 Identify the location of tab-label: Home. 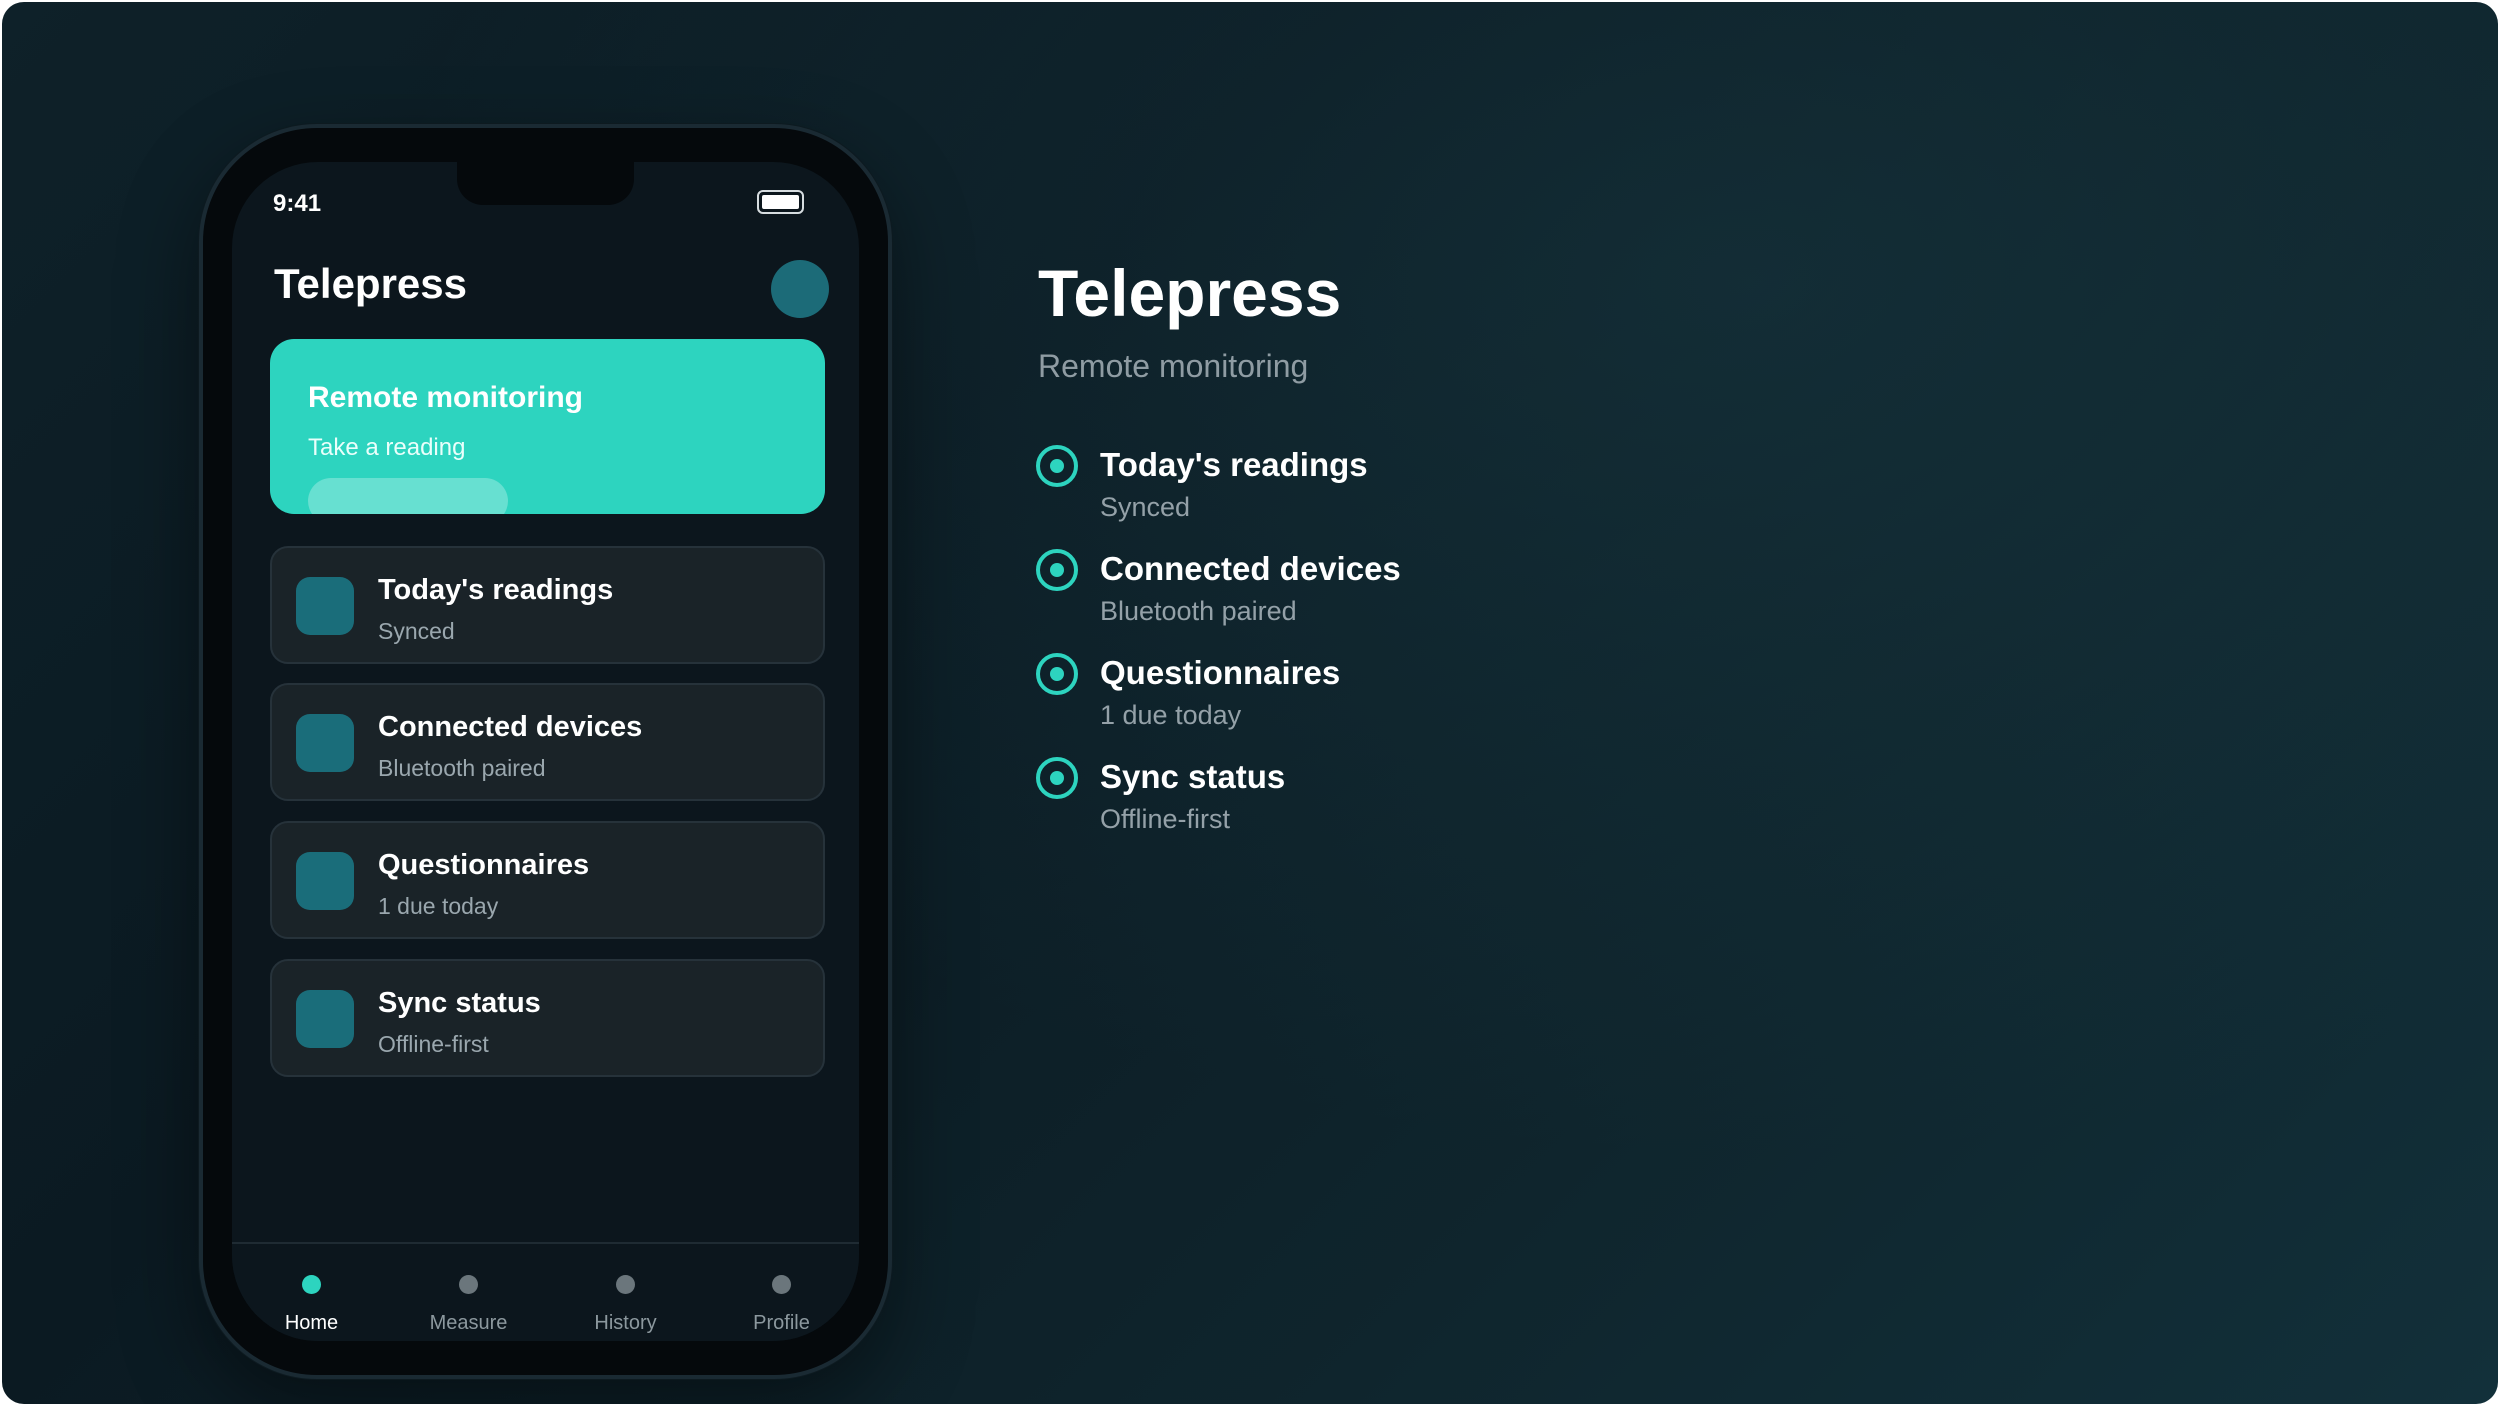
(311, 1323).